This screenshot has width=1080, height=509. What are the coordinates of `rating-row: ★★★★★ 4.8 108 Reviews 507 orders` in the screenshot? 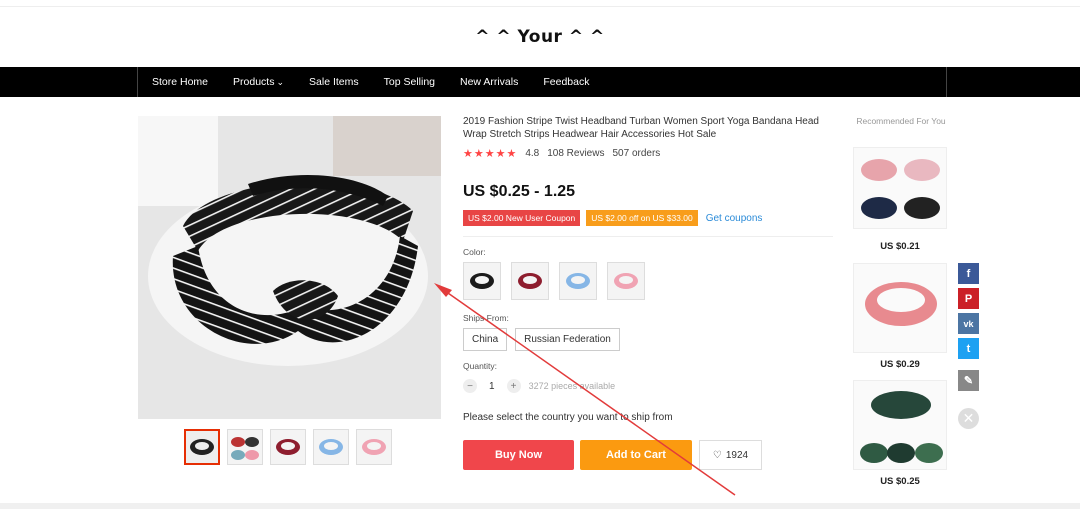 It's located at (565, 153).